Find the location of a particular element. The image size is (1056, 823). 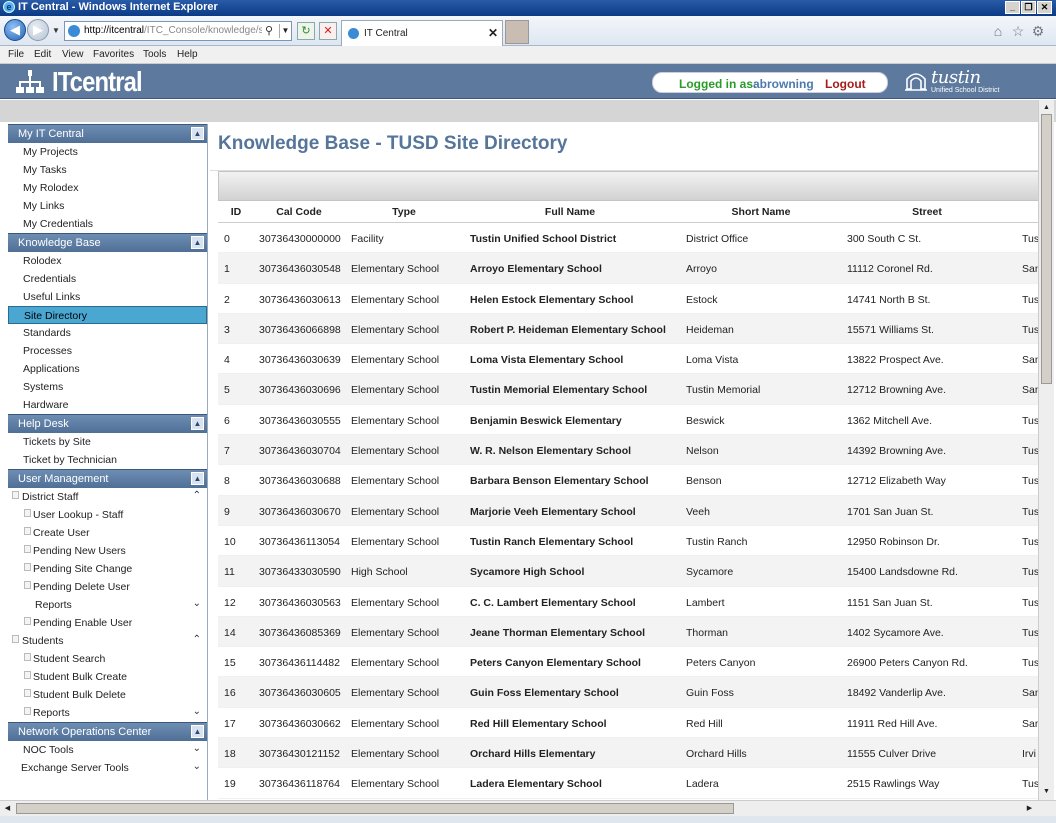

home-icon: ⌂ is located at coordinates (998, 31).